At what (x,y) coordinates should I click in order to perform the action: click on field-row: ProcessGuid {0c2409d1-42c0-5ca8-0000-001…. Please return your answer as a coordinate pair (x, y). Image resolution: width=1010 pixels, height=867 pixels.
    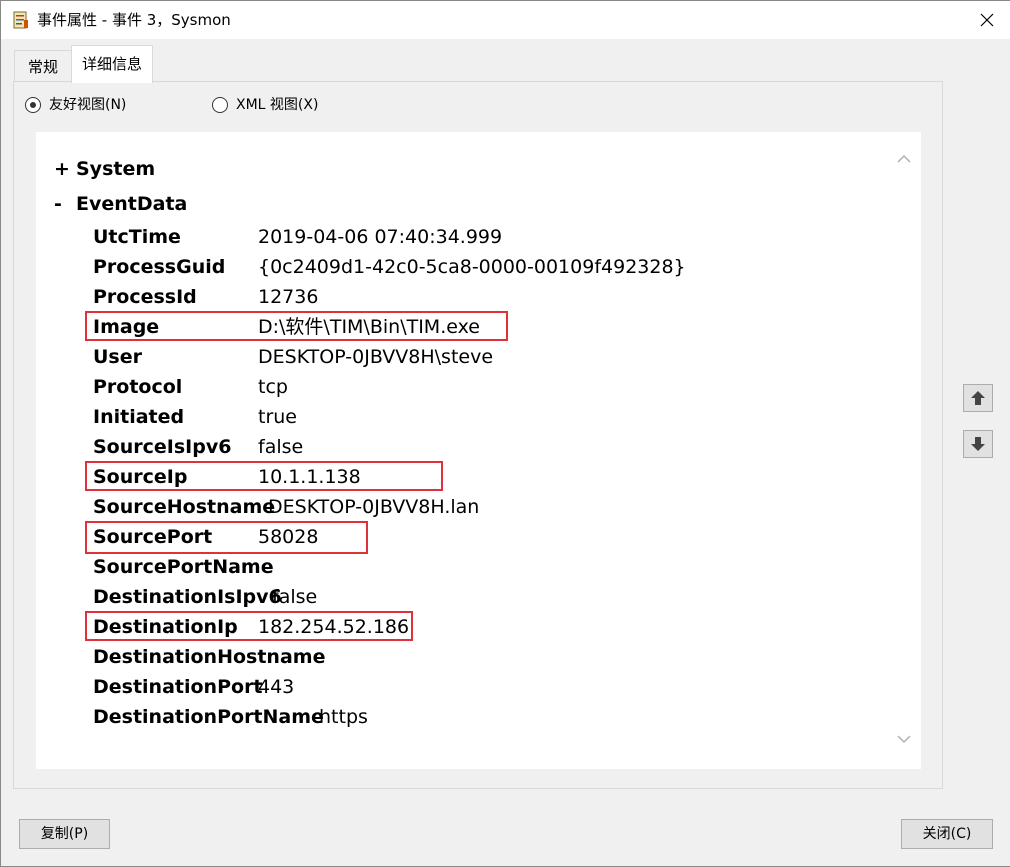
    Looking at the image, I should click on (386, 267).